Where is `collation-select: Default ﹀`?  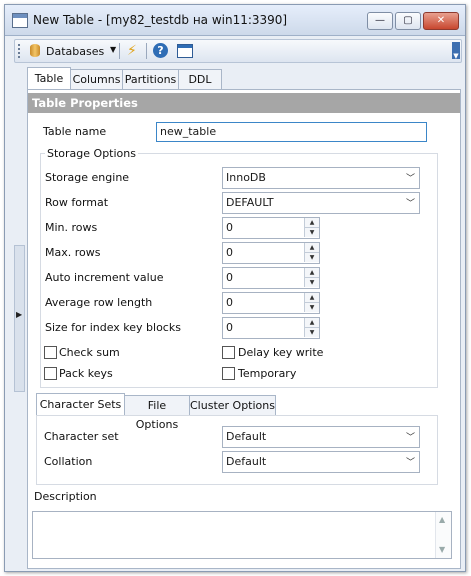
collation-select: Default ﹀ is located at coordinates (321, 462).